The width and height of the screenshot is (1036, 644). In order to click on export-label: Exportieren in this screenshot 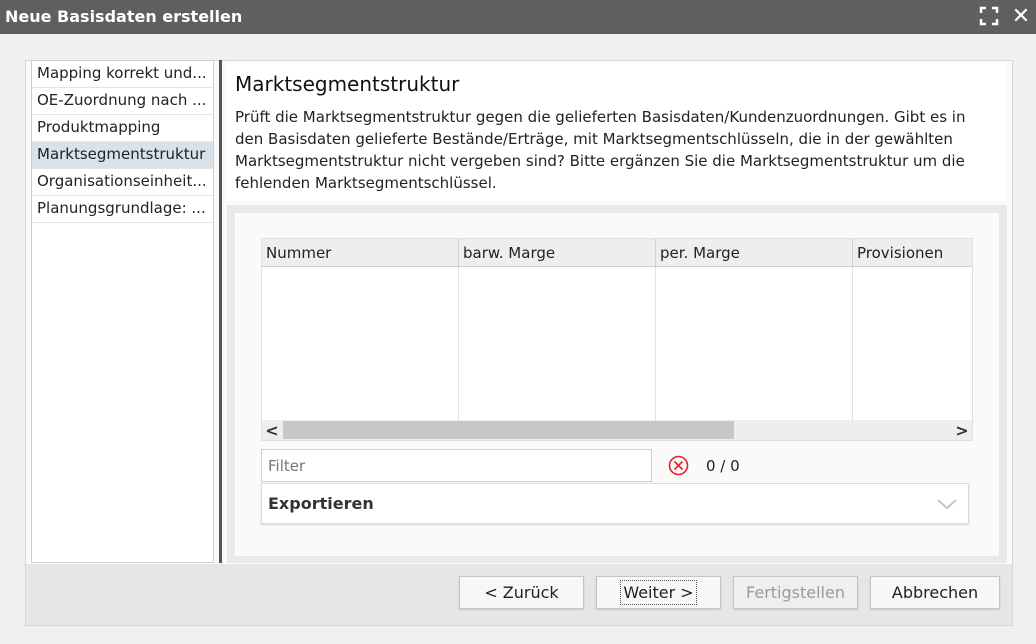, I will do `click(321, 503)`.